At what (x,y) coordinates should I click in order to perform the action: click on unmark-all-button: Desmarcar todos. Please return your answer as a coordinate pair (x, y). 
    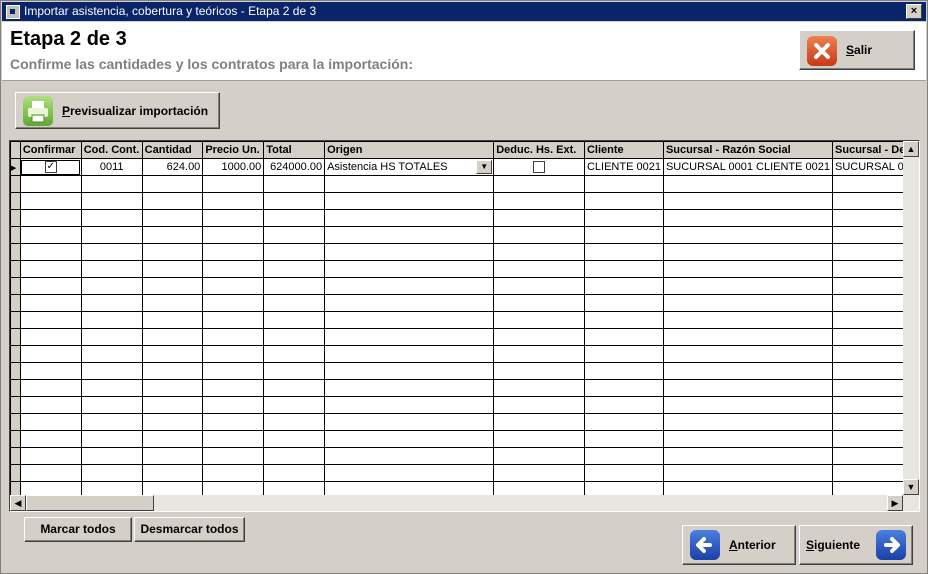
    Looking at the image, I should click on (189, 529).